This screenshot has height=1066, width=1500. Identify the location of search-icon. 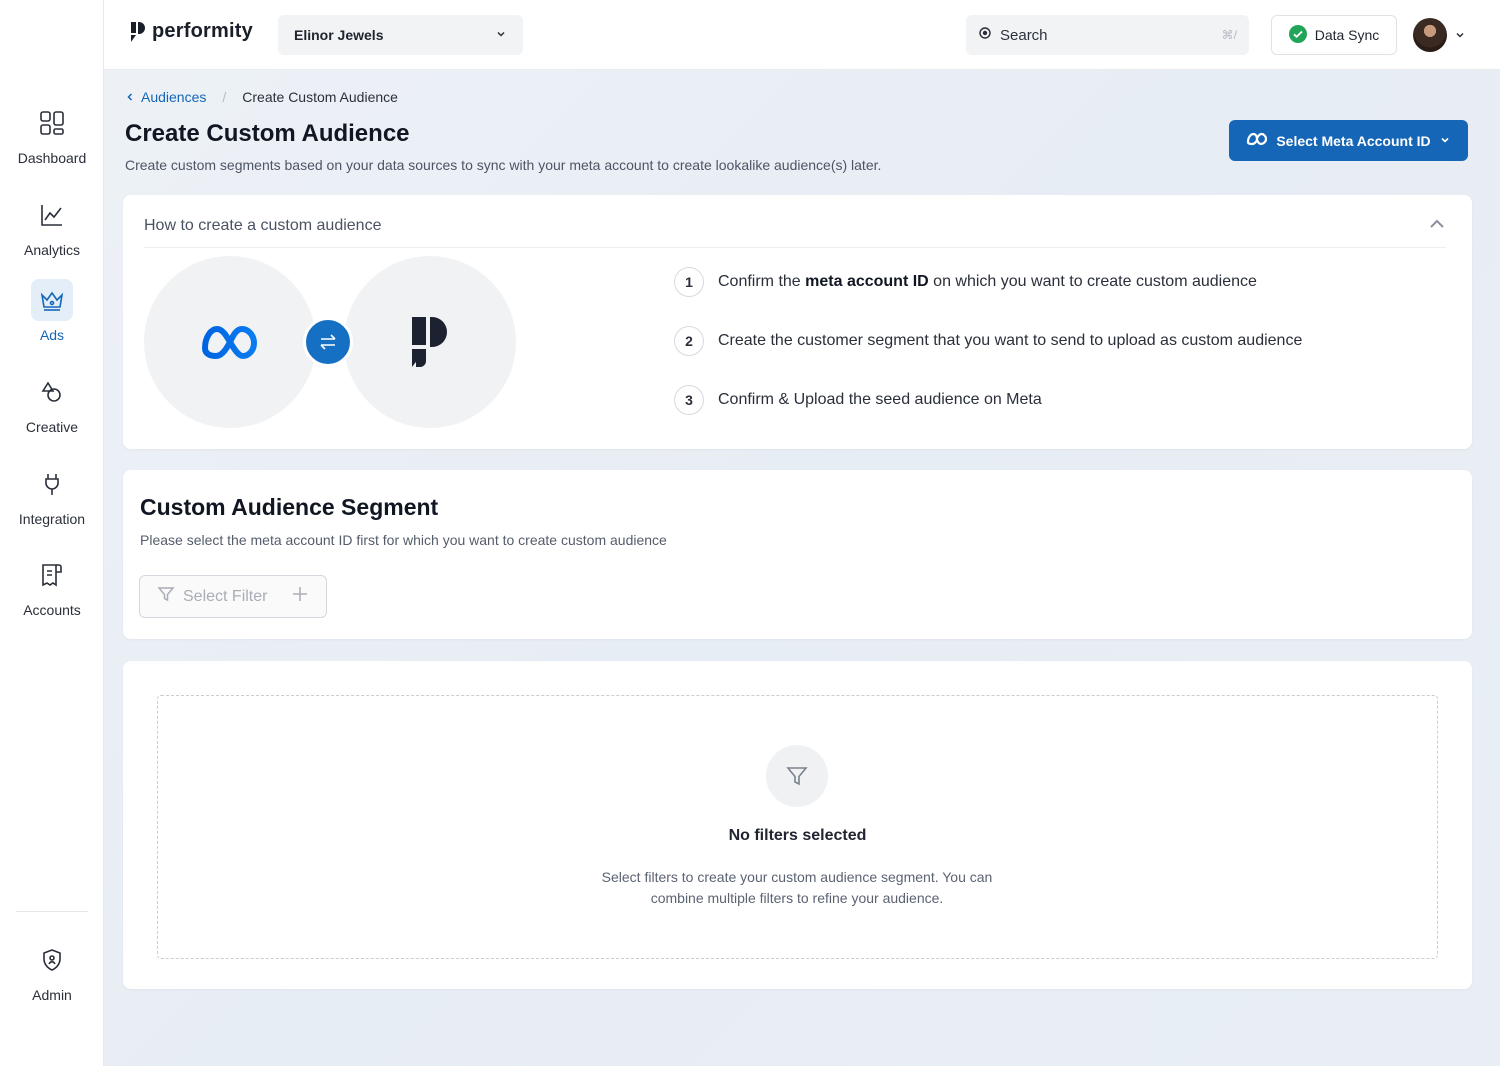
(985, 35).